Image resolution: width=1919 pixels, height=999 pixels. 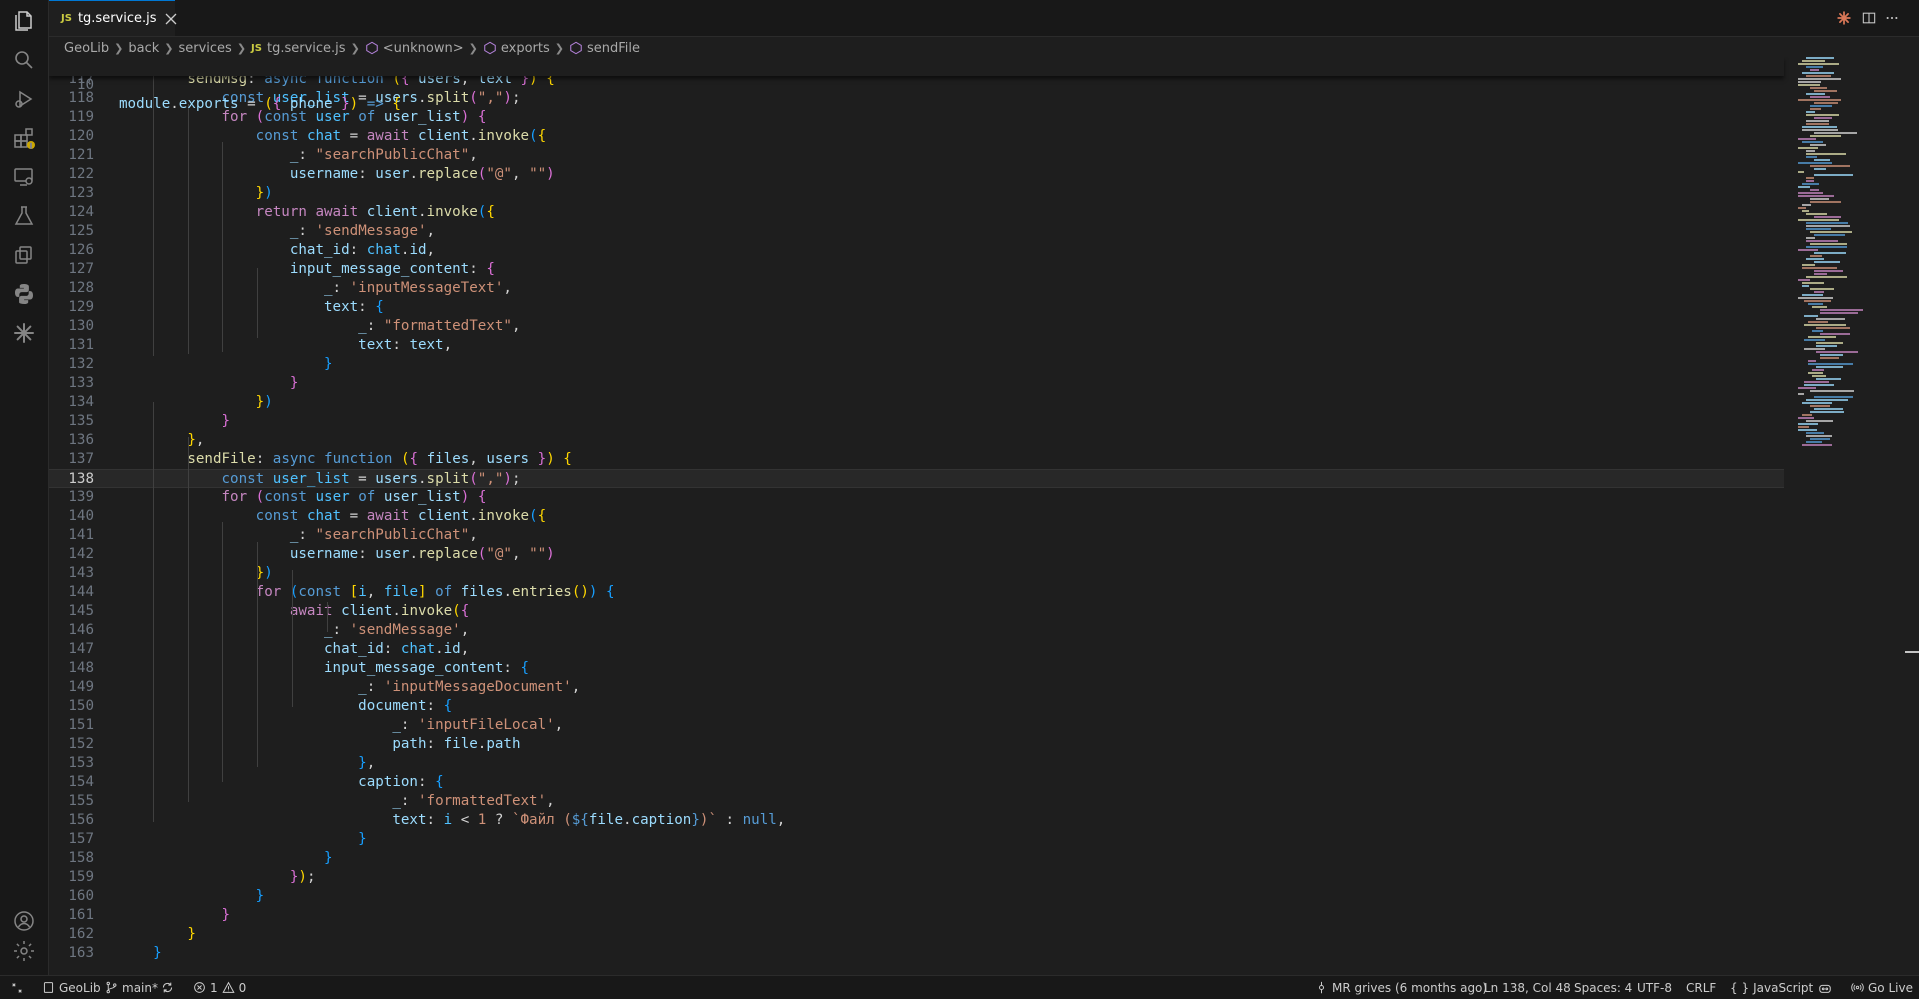 What do you see at coordinates (916, 307) in the screenshot?
I see `code-line: 129 text: {` at bounding box center [916, 307].